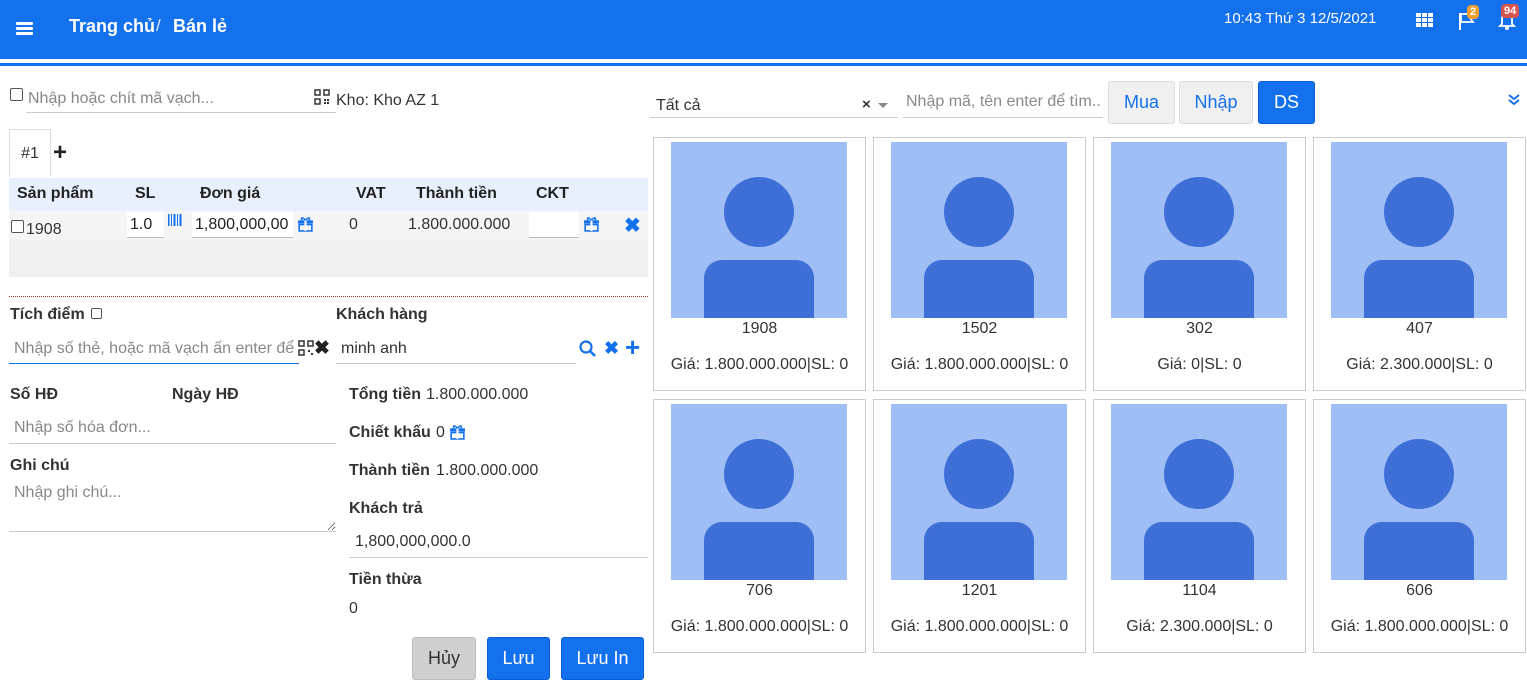 The height and width of the screenshot is (689, 1527). What do you see at coordinates (1300, 18) in the screenshot?
I see `datetime-display: 10:43 Thứ 3 12/5/2021` at bounding box center [1300, 18].